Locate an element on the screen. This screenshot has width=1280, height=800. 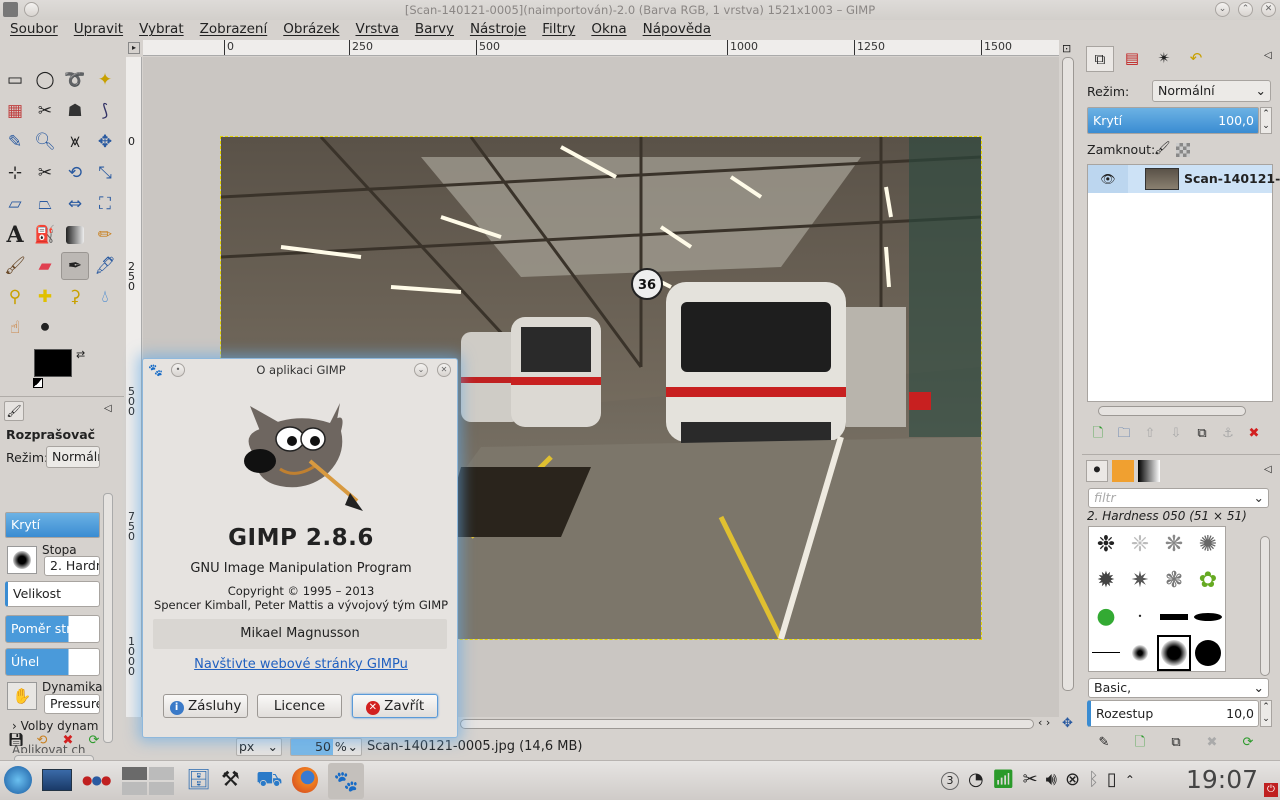
paintbrush-icon: 🖌︎ is located at coordinates (15, 266).